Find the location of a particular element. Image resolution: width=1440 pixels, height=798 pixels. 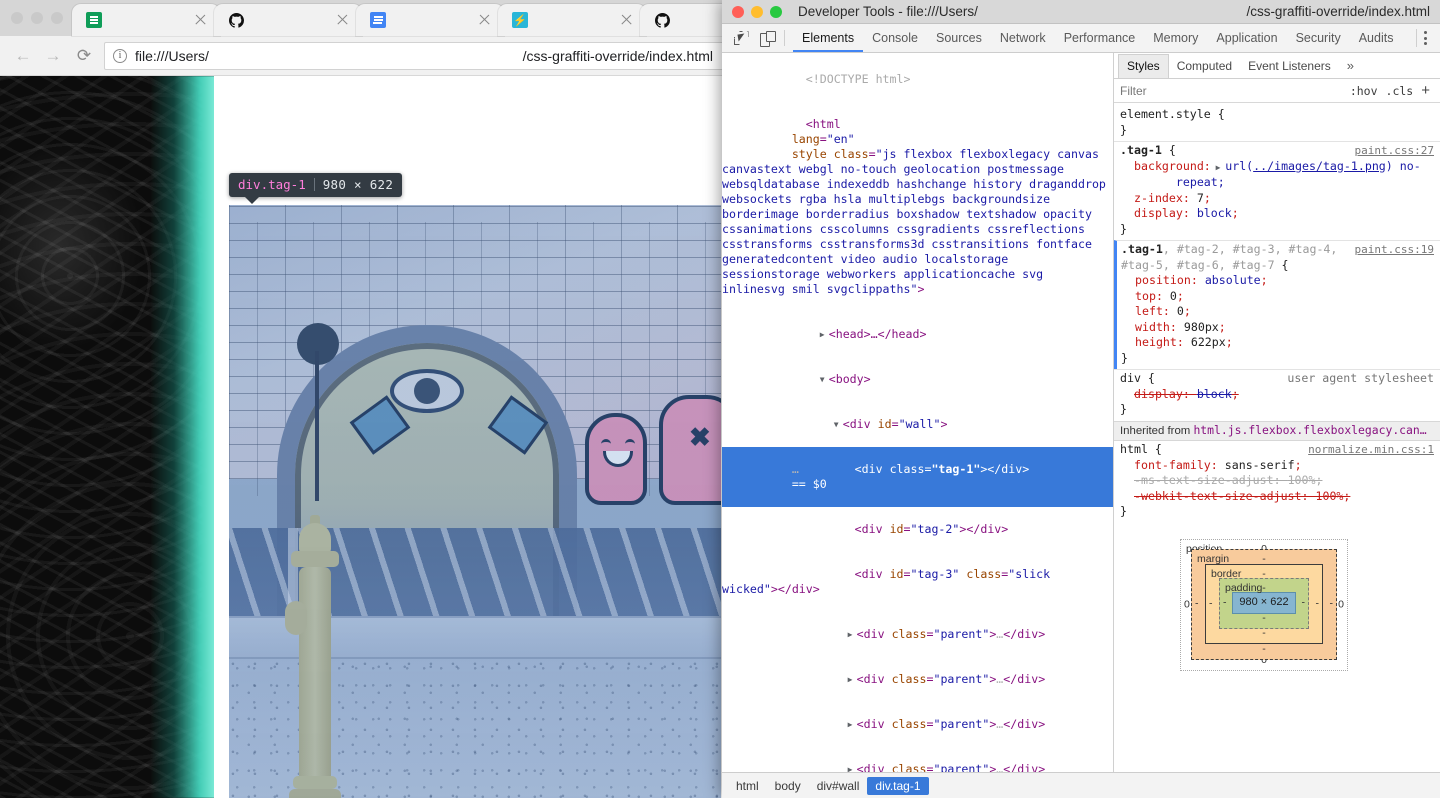

tab-security: Security is located at coordinates (1318, 38).